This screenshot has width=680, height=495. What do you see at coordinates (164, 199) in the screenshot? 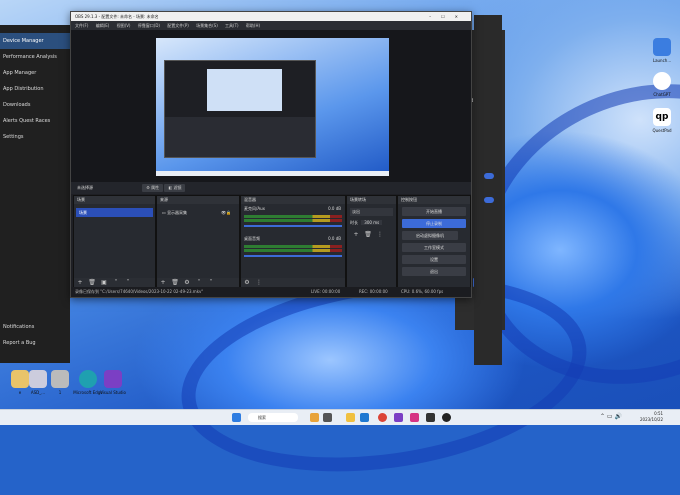
I see `dock-title: 来源` at bounding box center [164, 199].